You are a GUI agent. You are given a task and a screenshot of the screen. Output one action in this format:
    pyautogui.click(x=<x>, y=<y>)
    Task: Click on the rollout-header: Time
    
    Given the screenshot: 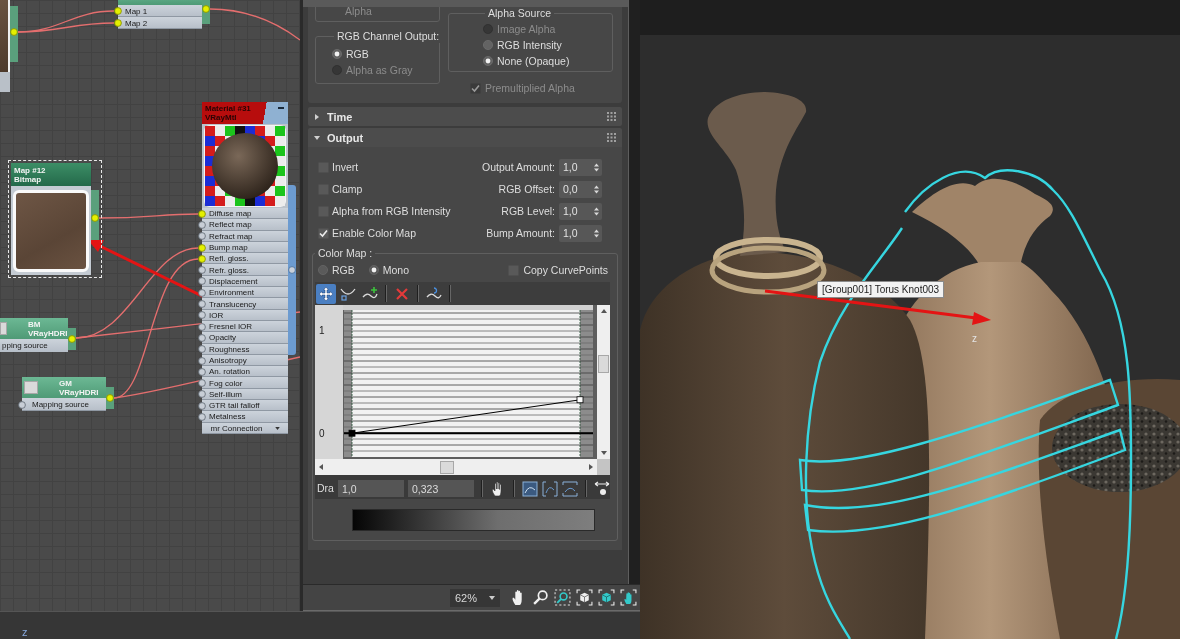 What is the action you would take?
    pyautogui.click(x=465, y=116)
    